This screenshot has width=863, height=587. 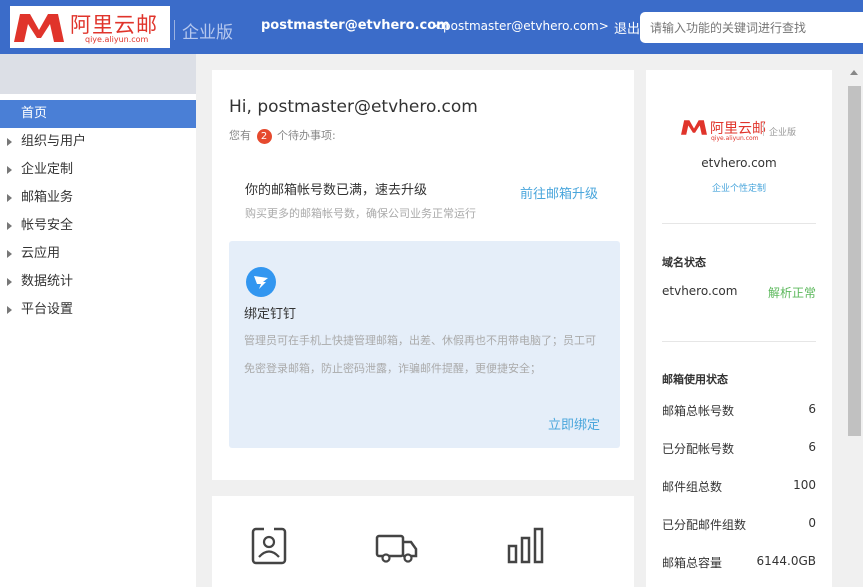 I want to click on aliyun-mail-logo: 阿里云邮 qiye.aliyun.com, so click(x=90, y=27).